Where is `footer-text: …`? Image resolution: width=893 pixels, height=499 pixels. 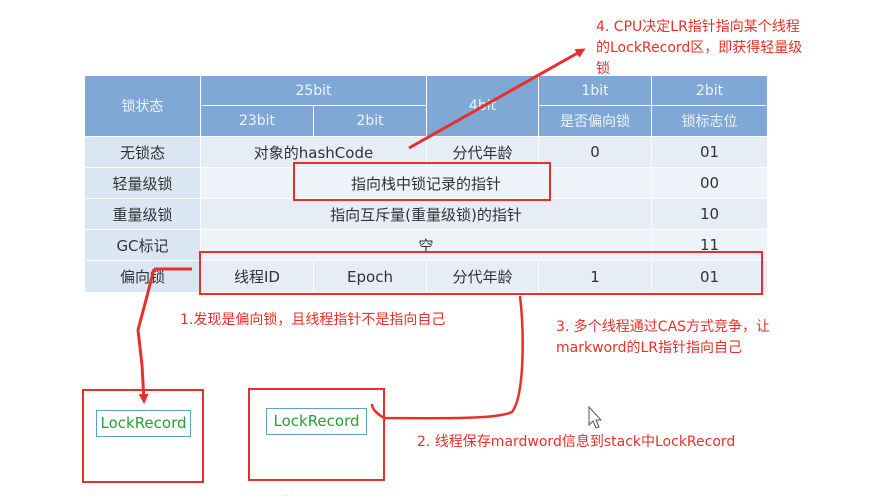
footer-text: … is located at coordinates (287, 492).